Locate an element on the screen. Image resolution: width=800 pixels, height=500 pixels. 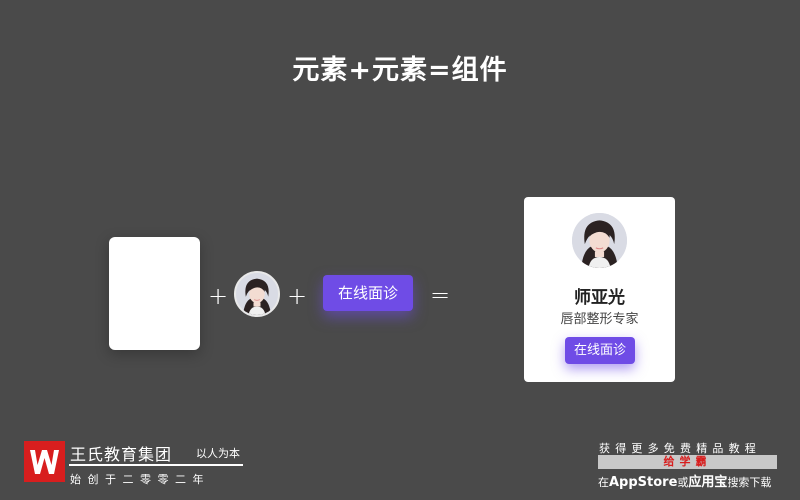
brand-founded: 始创于二零零二年 is located at coordinates (140, 479).